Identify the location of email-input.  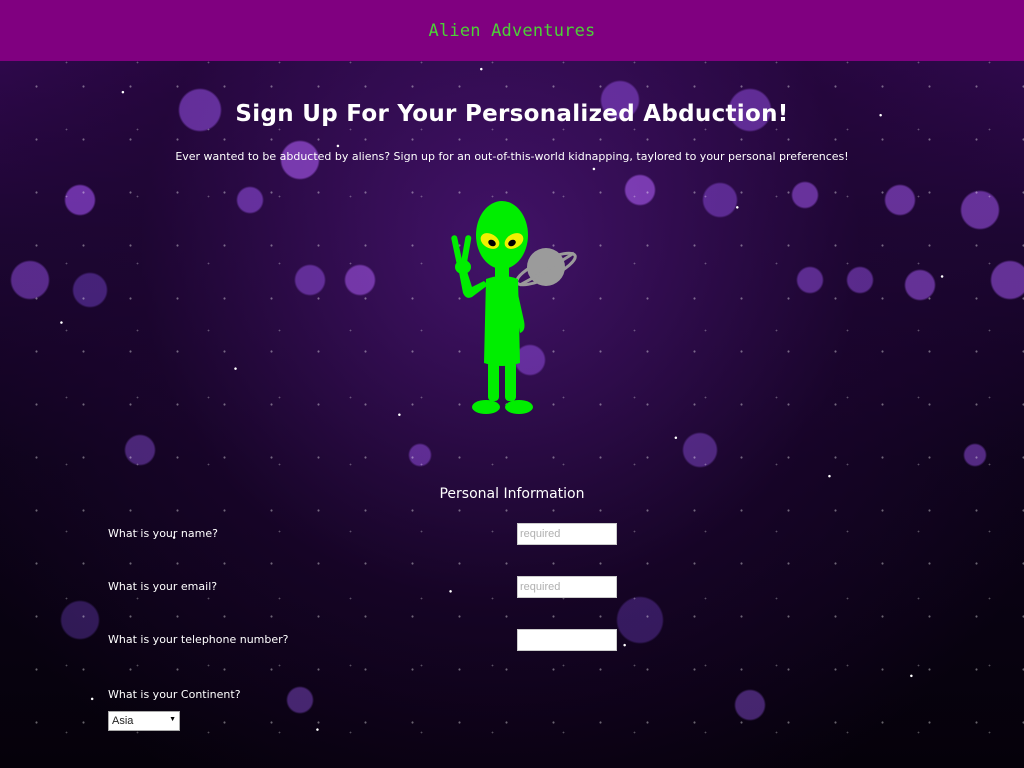
(567, 587).